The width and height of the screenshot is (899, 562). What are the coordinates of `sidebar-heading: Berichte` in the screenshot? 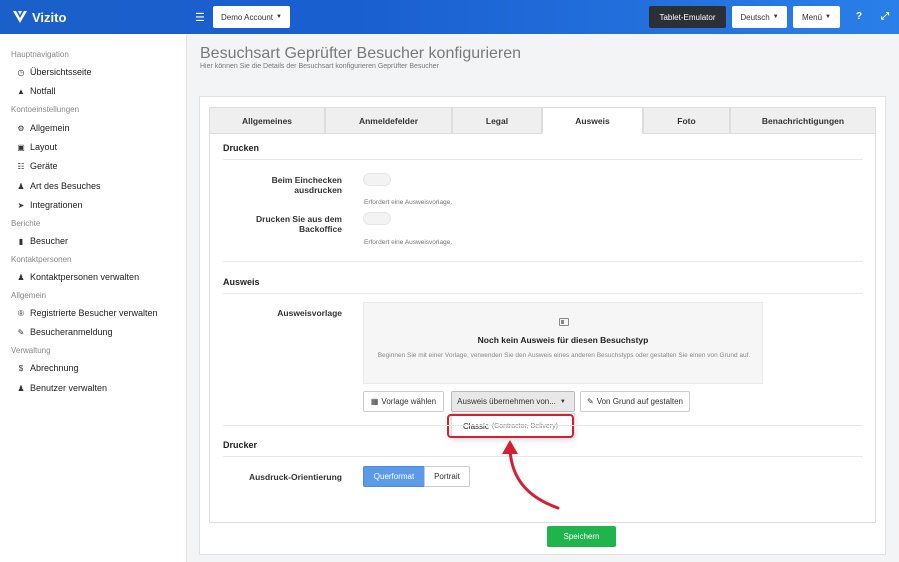 It's located at (26, 223).